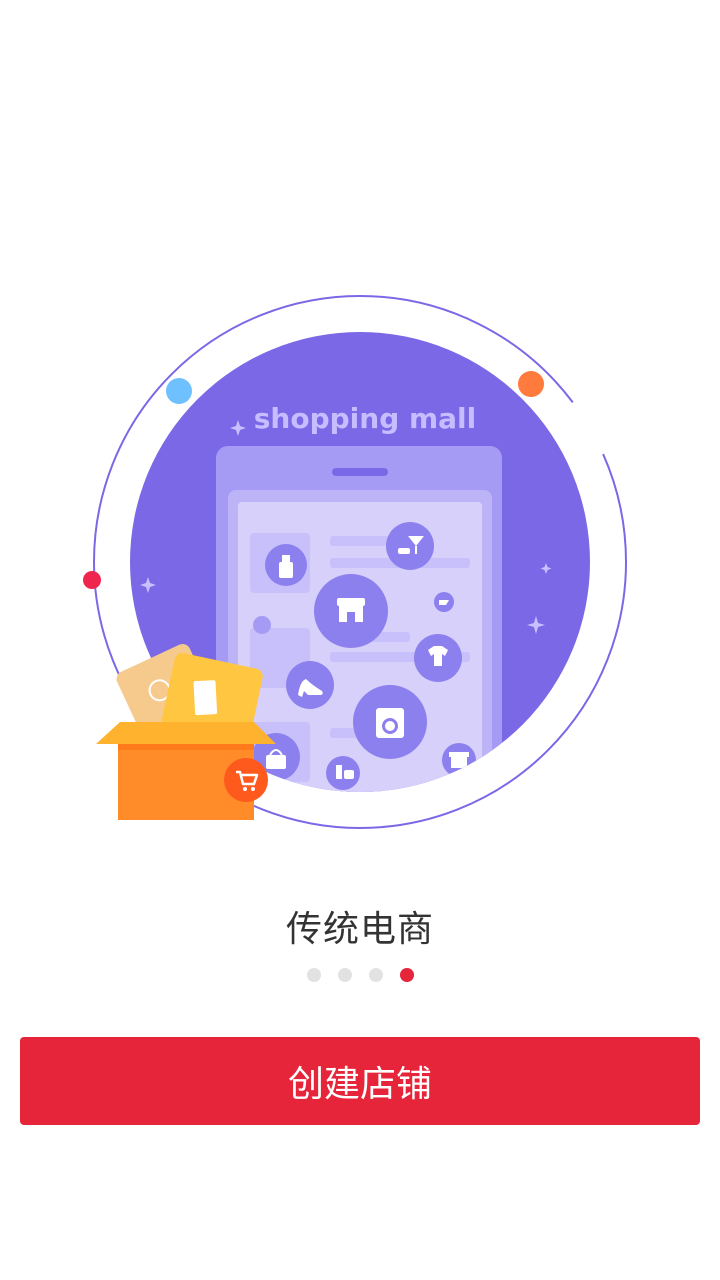 The image size is (720, 1280). What do you see at coordinates (406, 975) in the screenshot?
I see `page-dot-active` at bounding box center [406, 975].